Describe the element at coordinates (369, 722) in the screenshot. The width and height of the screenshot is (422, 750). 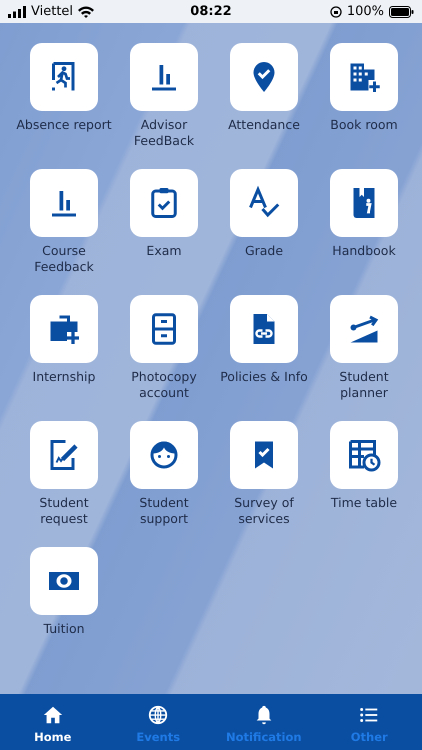
I see `tab-bar-item: Other` at that location.